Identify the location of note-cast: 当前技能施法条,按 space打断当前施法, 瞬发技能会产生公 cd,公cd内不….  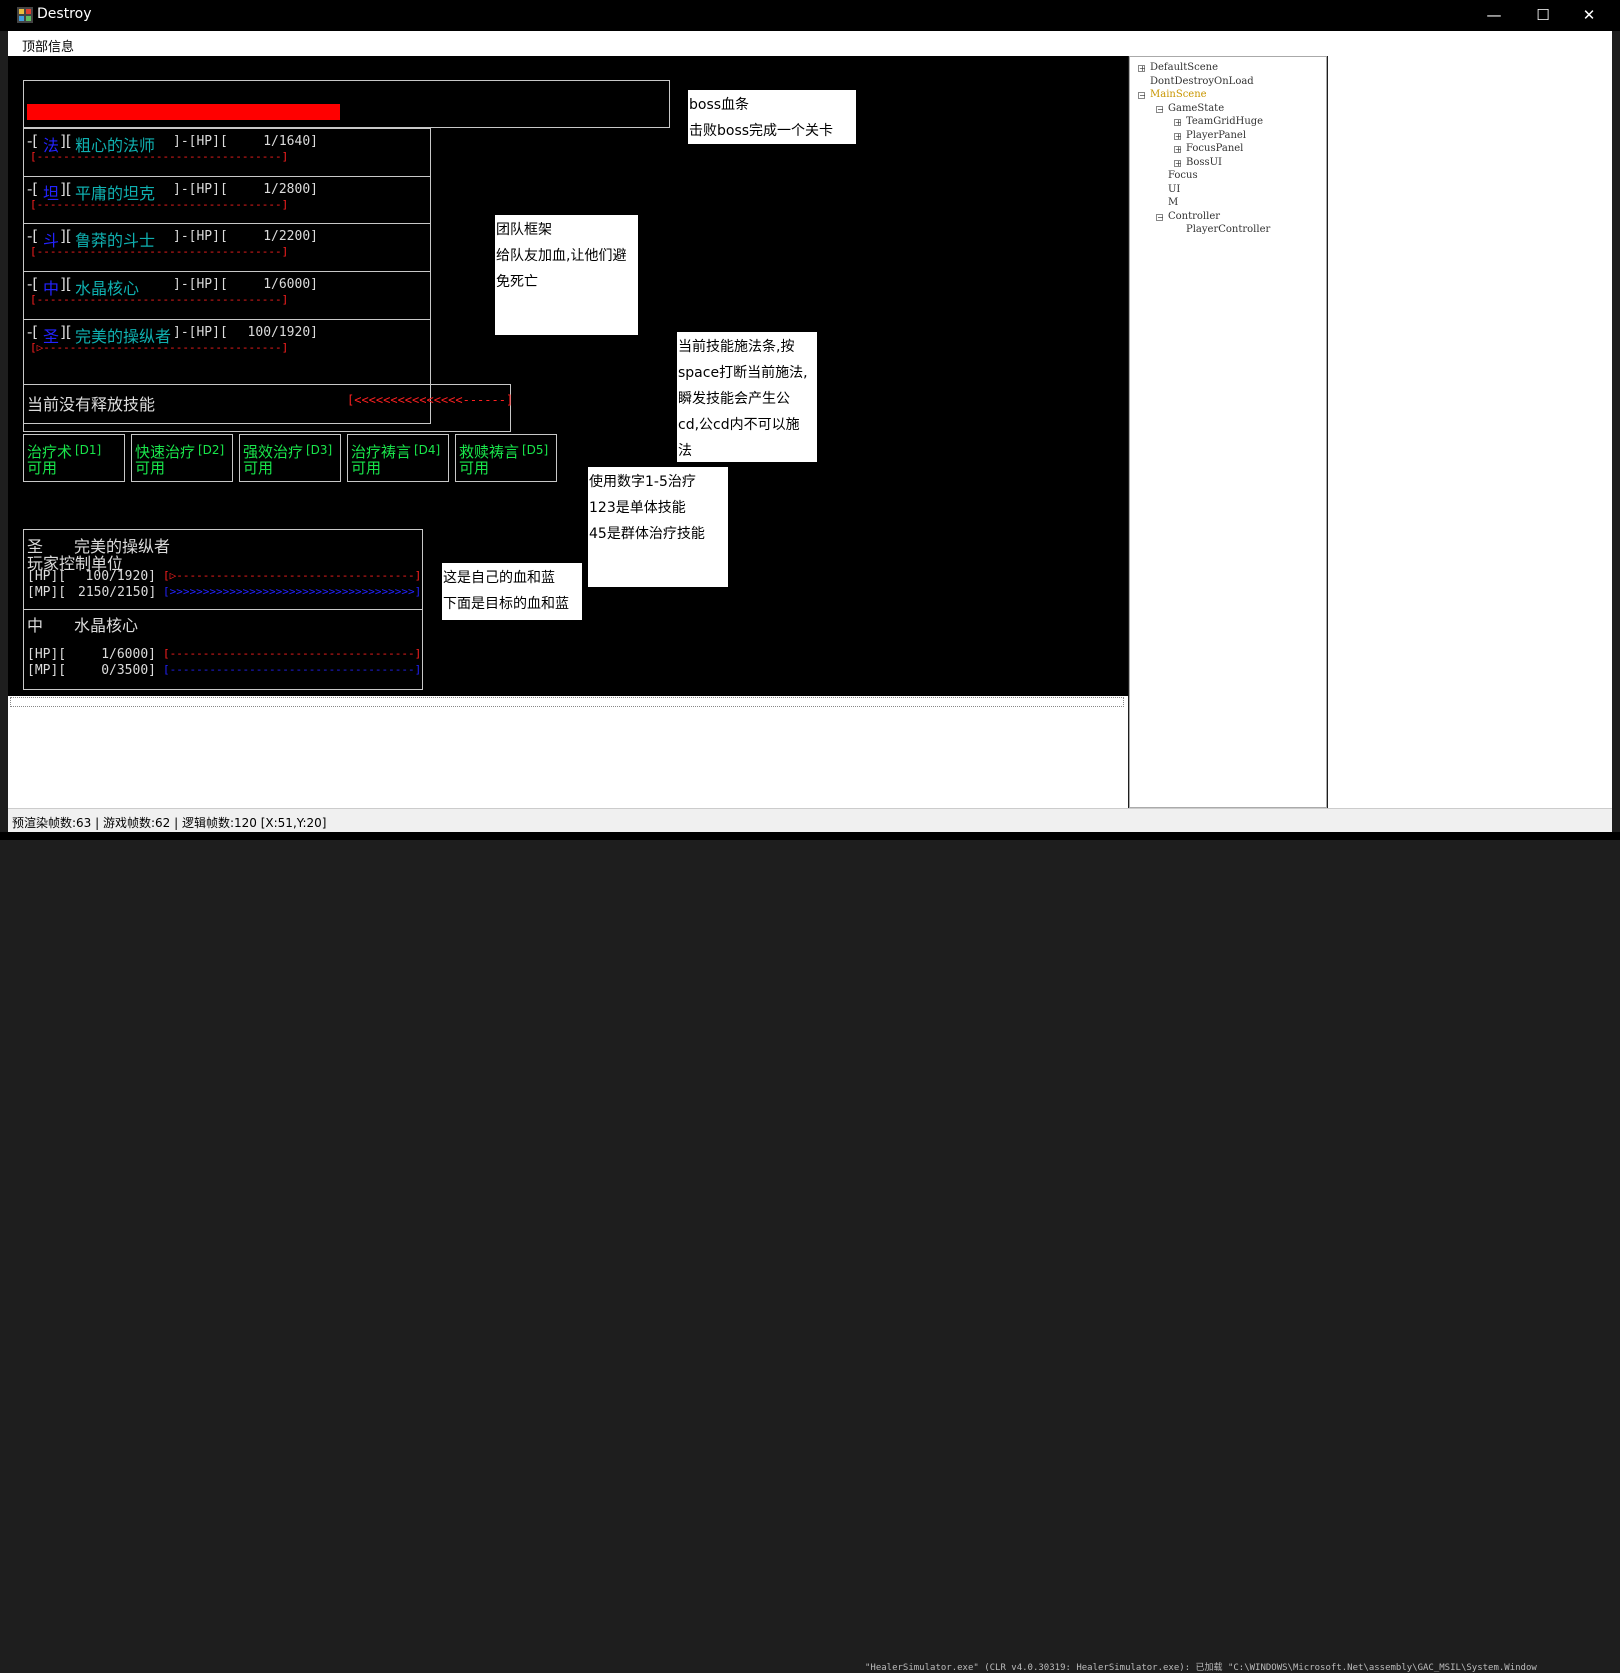
(747, 397).